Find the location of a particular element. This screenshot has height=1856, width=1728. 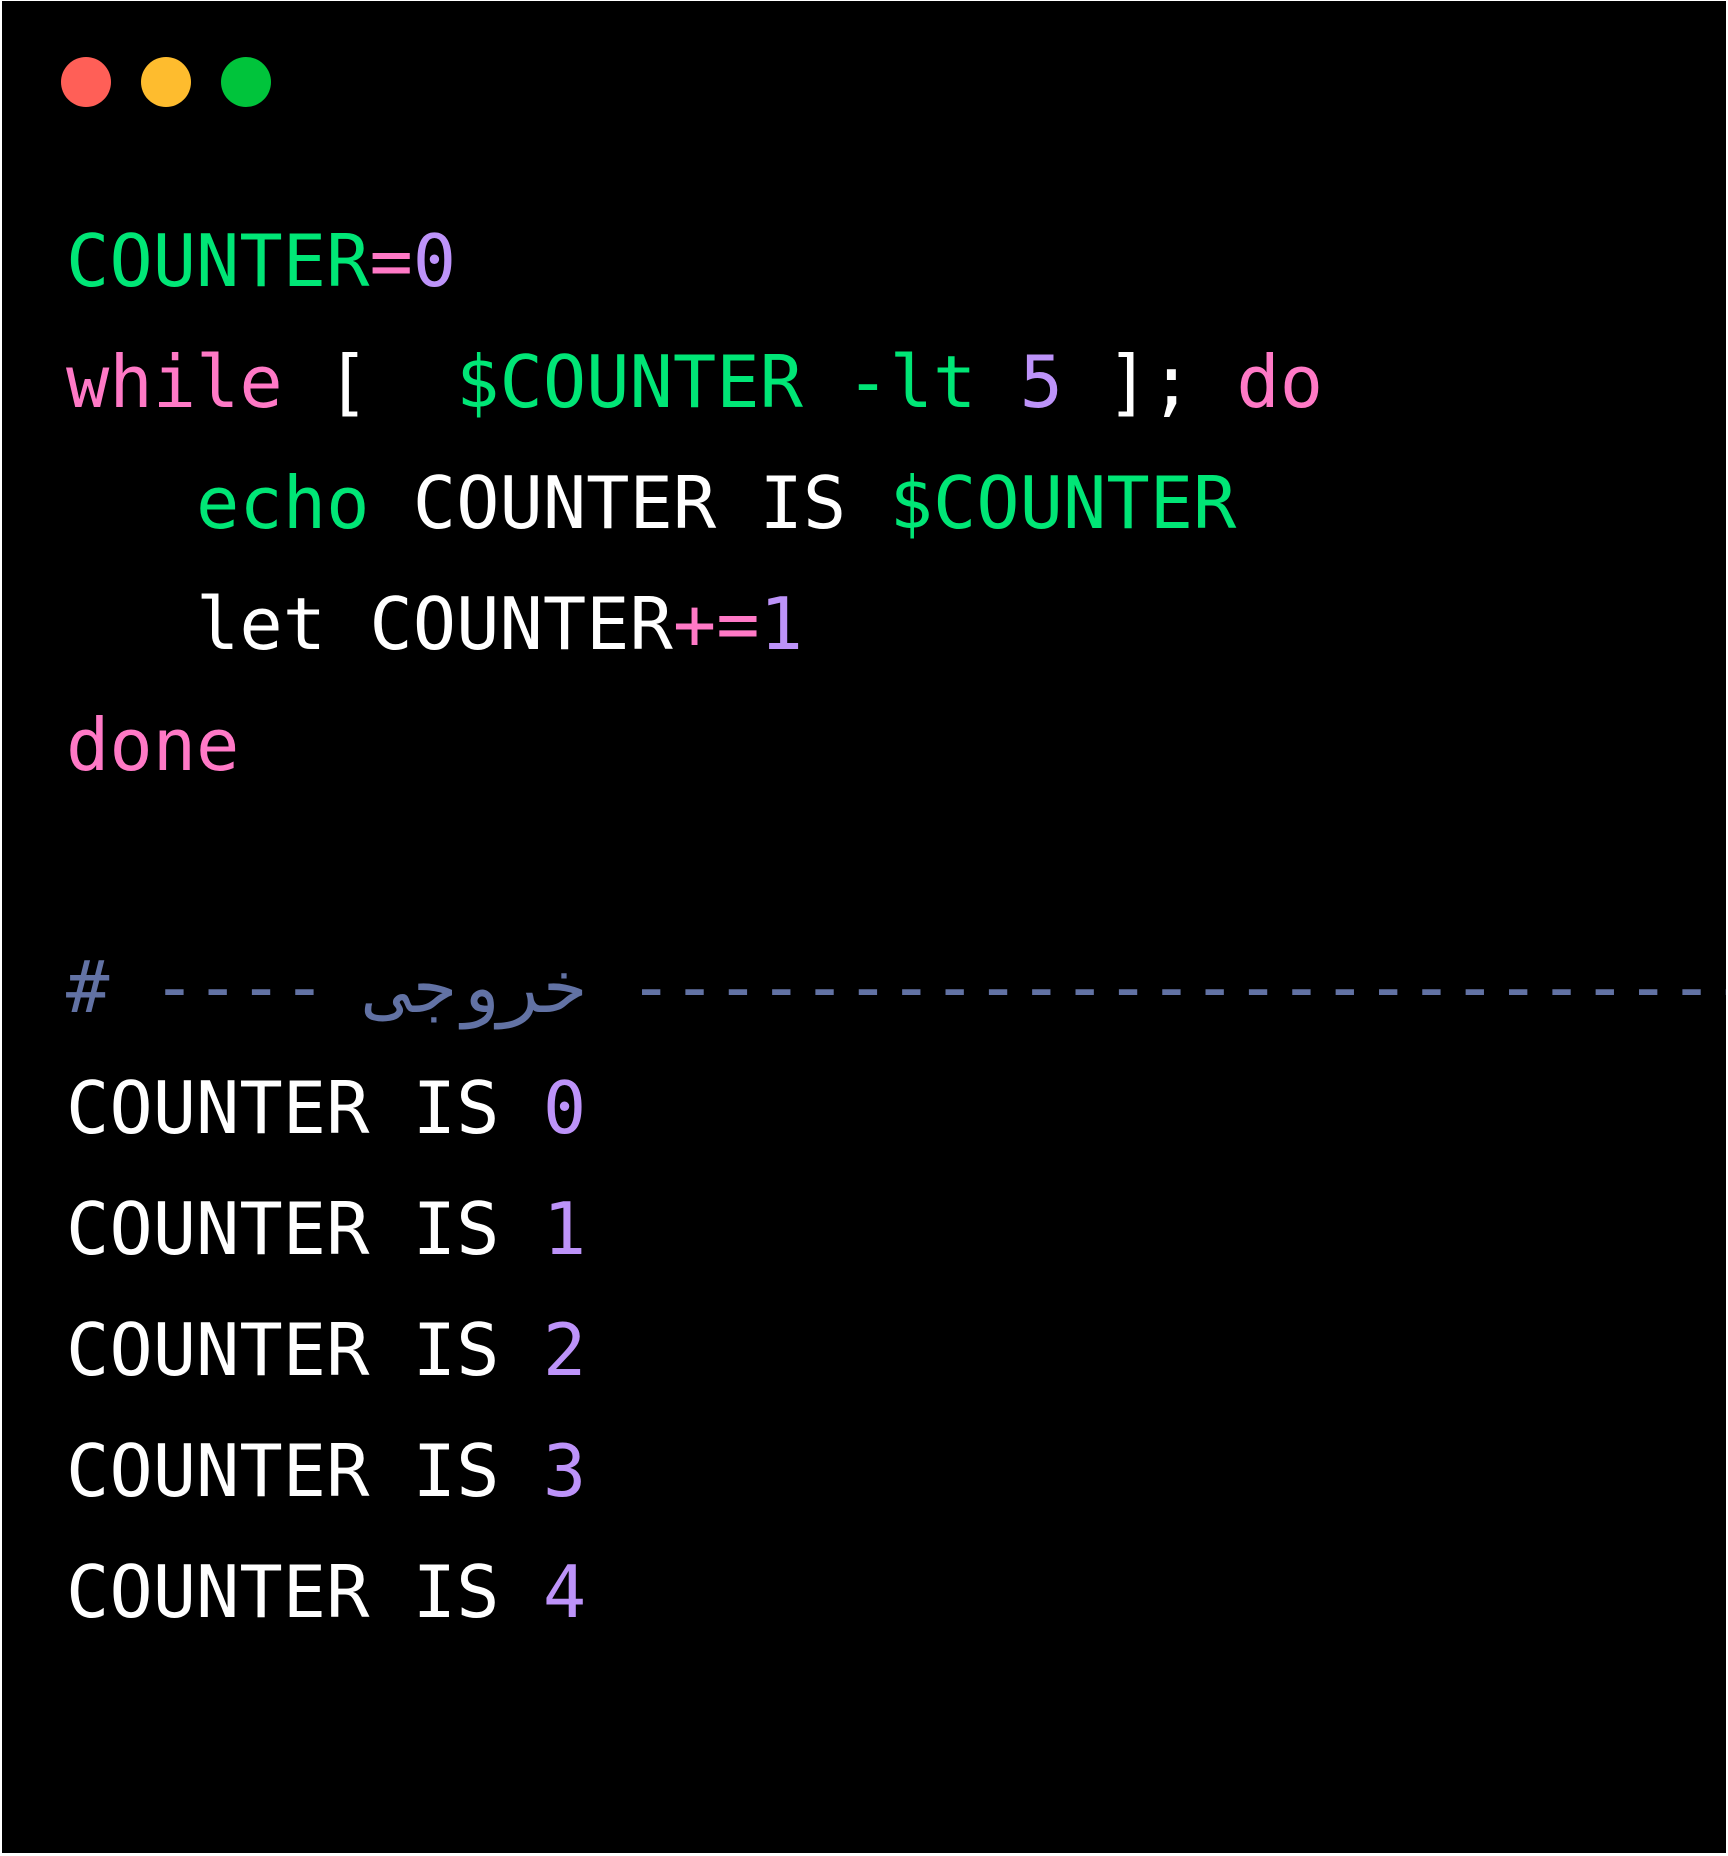

line-echo: echo COUNTER IS $COUNTER is located at coordinates (896, 503).